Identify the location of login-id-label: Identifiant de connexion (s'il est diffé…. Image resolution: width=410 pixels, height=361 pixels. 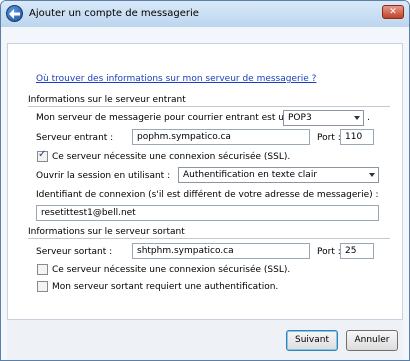
(207, 195).